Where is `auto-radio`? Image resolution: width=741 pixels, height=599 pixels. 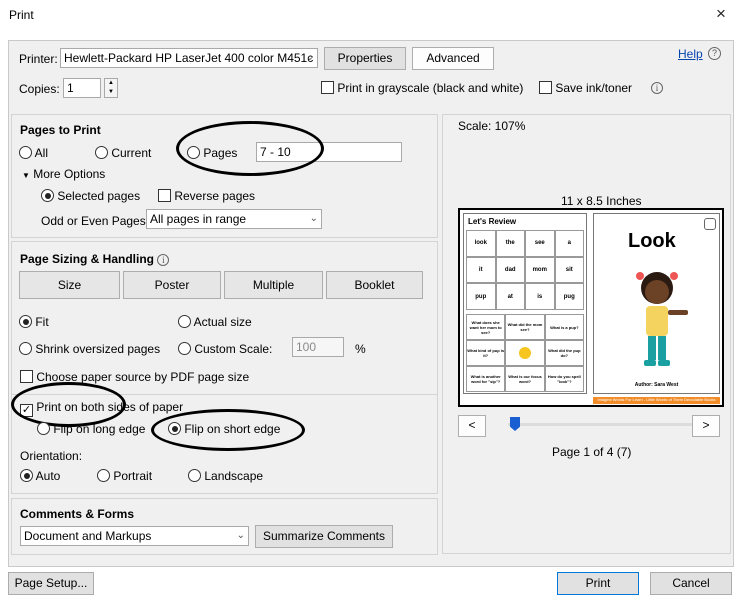 auto-radio is located at coordinates (26, 475).